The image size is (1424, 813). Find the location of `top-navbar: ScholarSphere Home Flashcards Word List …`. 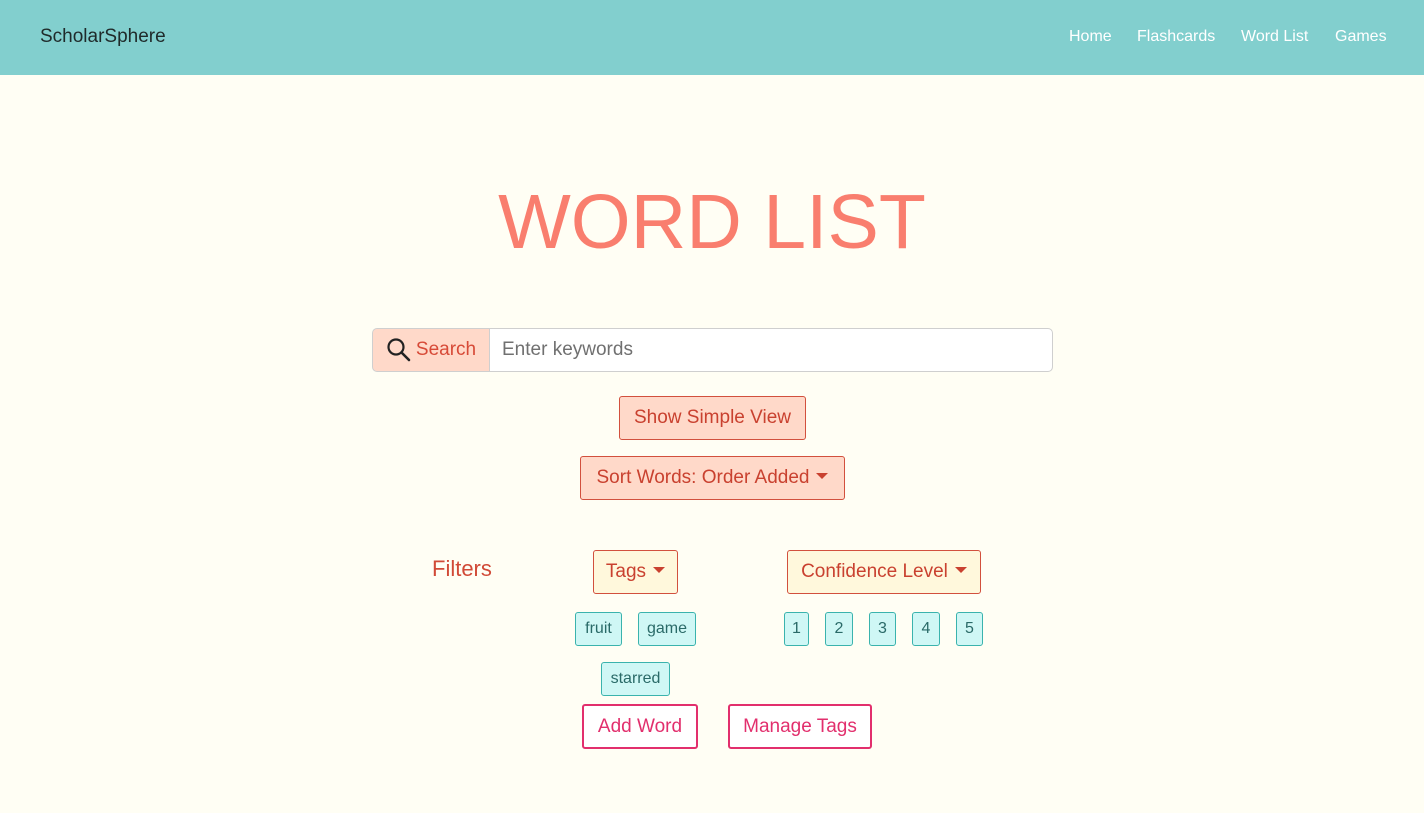

top-navbar: ScholarSphere Home Flashcards Word List … is located at coordinates (712, 37).